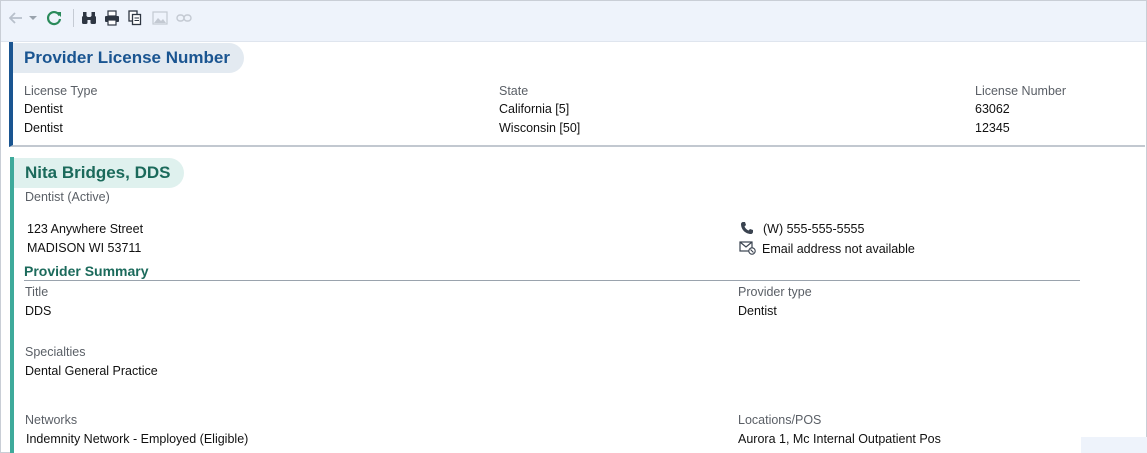 The width and height of the screenshot is (1147, 453). I want to click on provider-type-label: Provider type, so click(775, 292).